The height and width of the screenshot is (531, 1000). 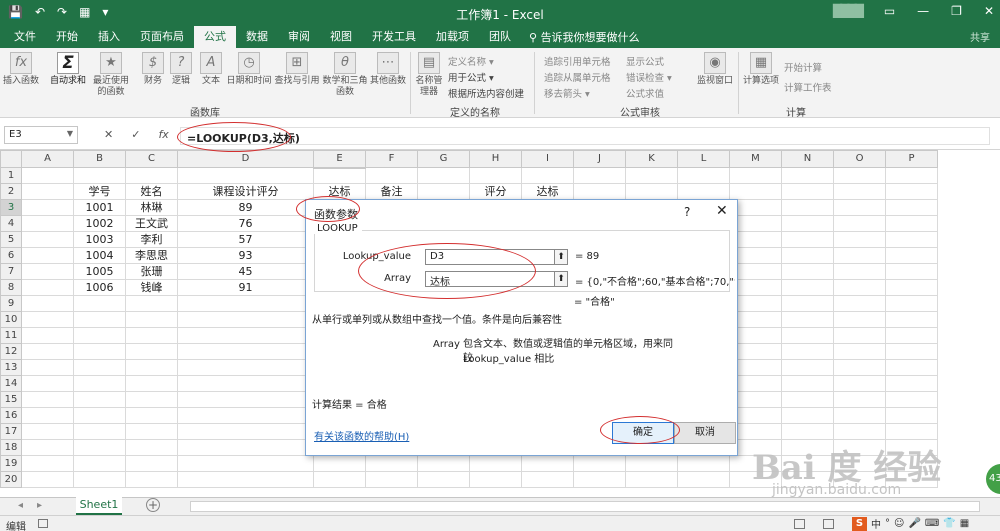 I want to click on date-time-button: ◷ 日期和时间, so click(x=249, y=69).